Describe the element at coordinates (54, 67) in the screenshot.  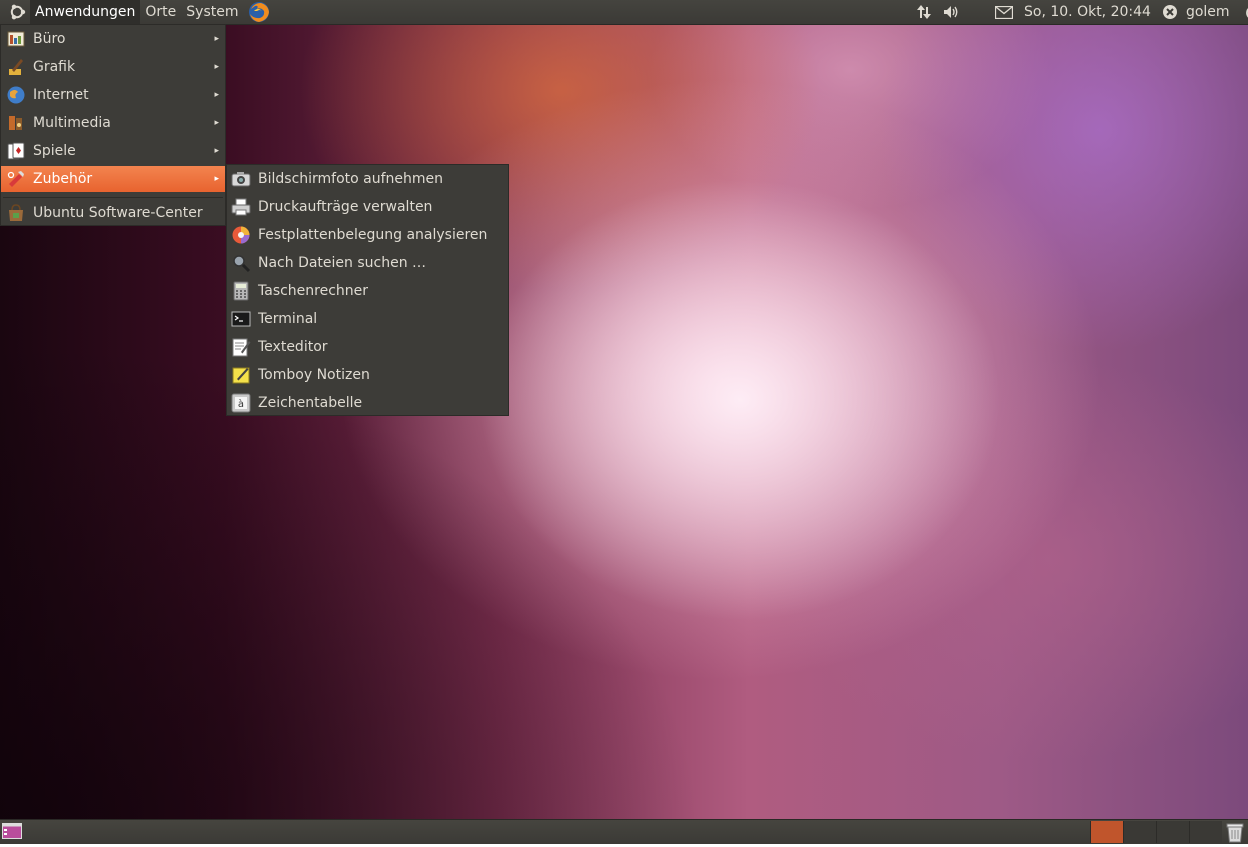
I see `menu-item-label: Grafik` at that location.